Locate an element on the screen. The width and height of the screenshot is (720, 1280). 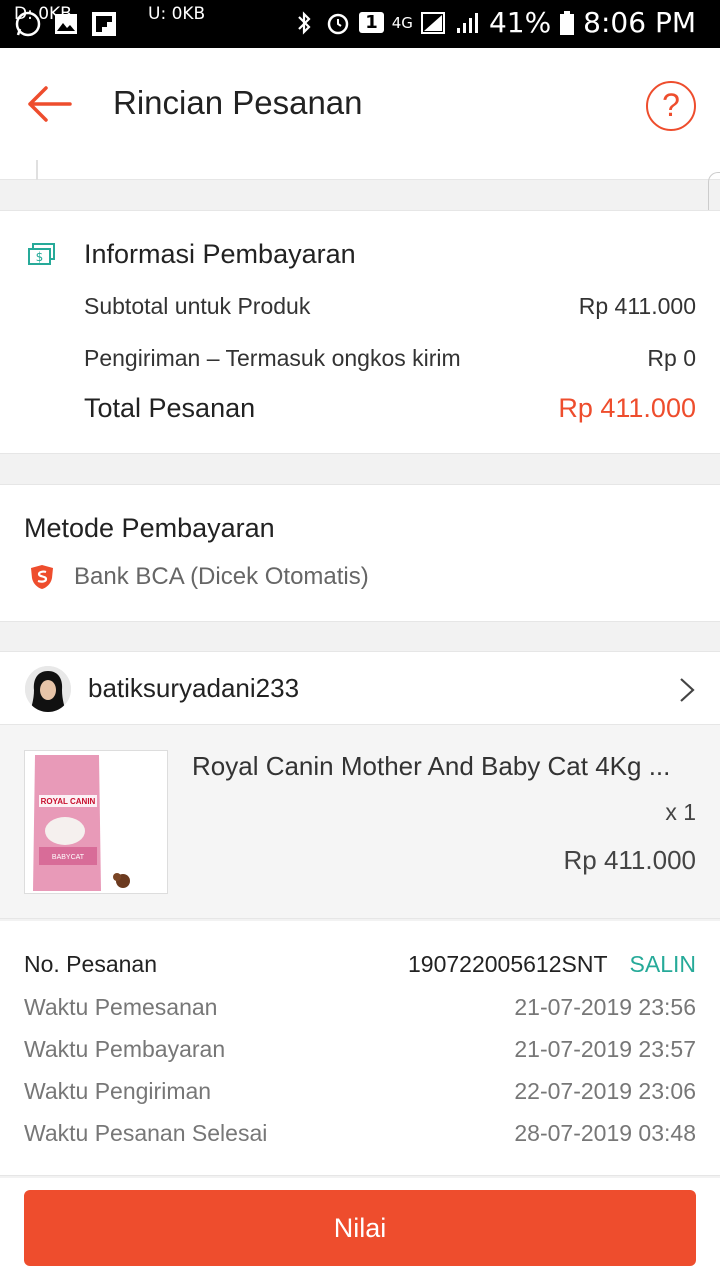
help-icon: ? is located at coordinates (671, 106).